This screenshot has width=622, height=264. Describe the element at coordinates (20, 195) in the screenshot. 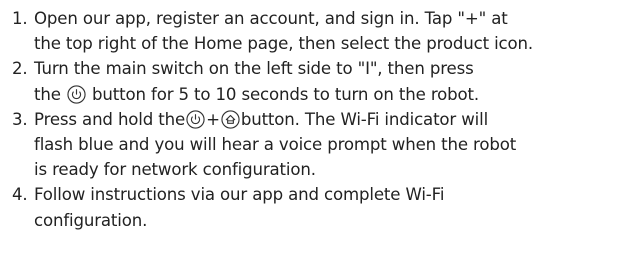

I see `step-number: 4.` at that location.